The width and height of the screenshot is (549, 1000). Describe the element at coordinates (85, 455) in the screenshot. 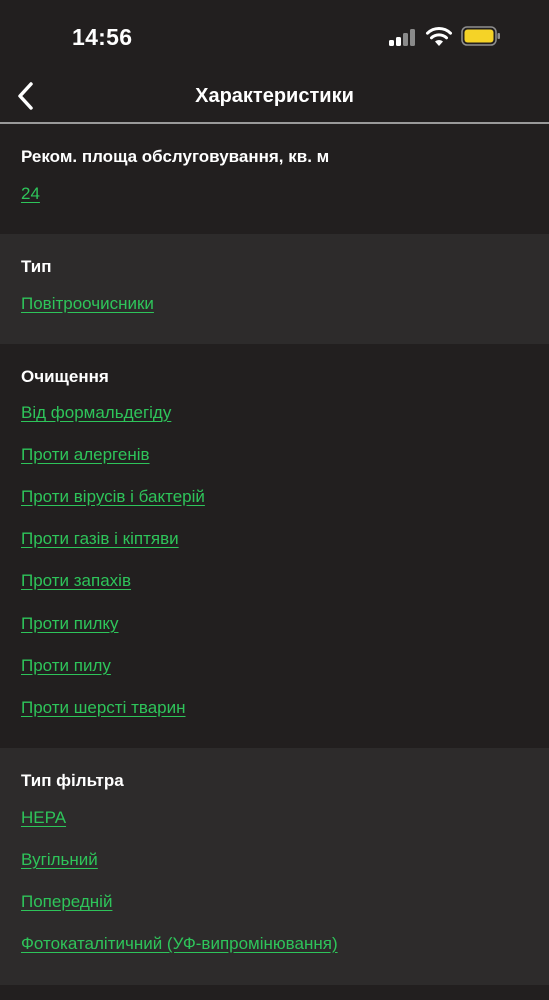

I see `value-link: Проти алергенів` at that location.